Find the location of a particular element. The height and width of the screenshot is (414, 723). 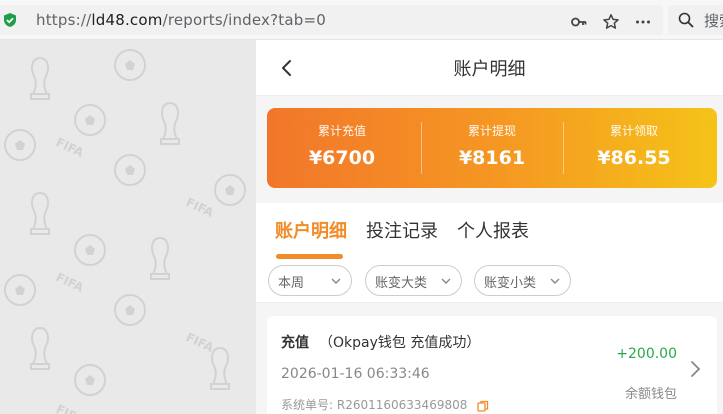

browser-toolbar: https://ld48.com/reports/index?tab=0 搜索 is located at coordinates (361, 20).